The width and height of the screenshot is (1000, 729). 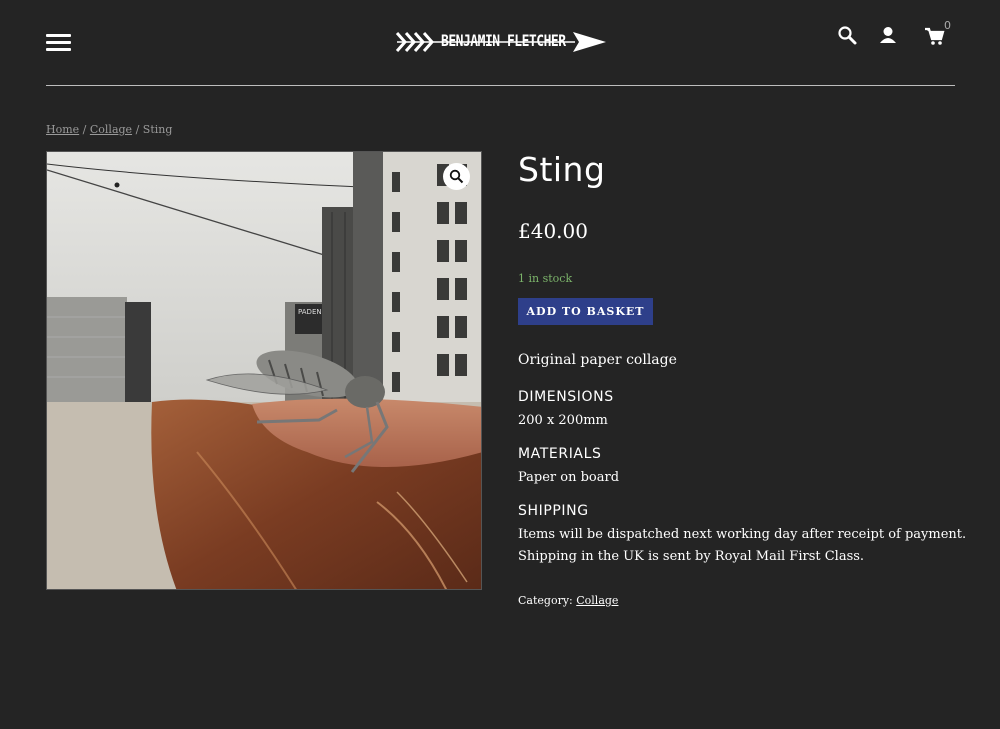 I want to click on search-icon, so click(x=848, y=36).